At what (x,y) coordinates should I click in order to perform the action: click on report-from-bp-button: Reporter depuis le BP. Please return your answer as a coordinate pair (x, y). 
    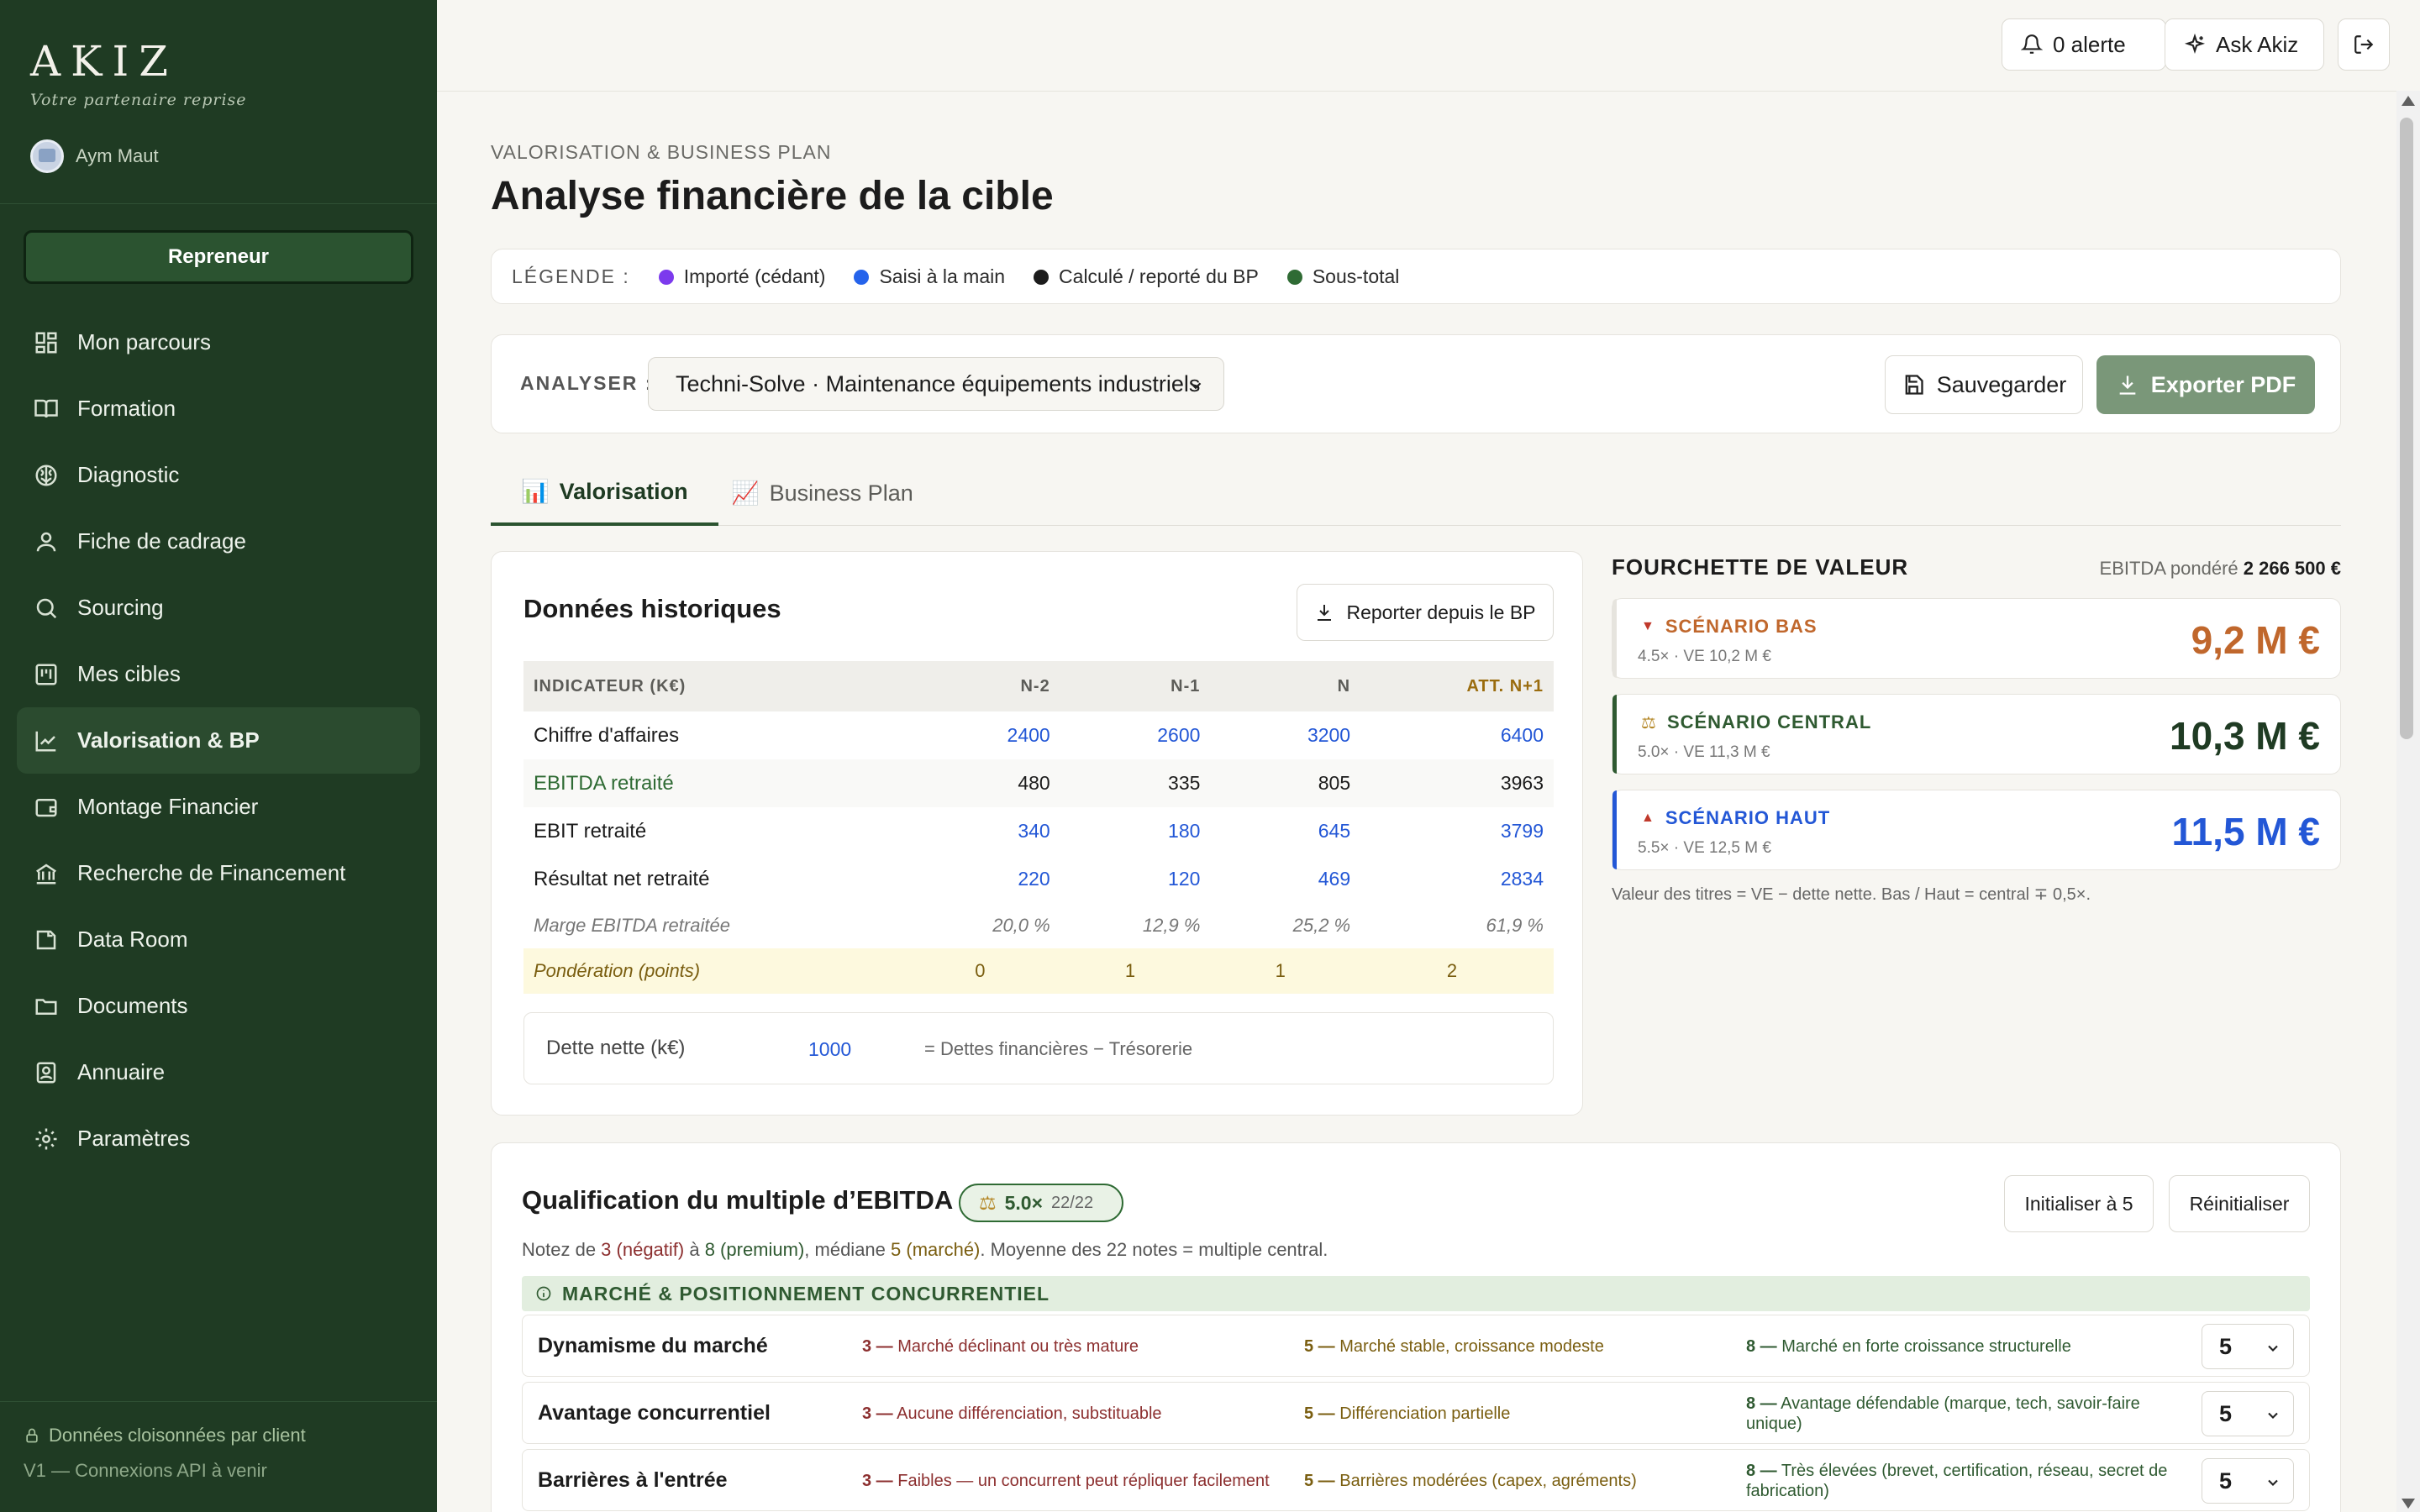
    Looking at the image, I should click on (1425, 612).